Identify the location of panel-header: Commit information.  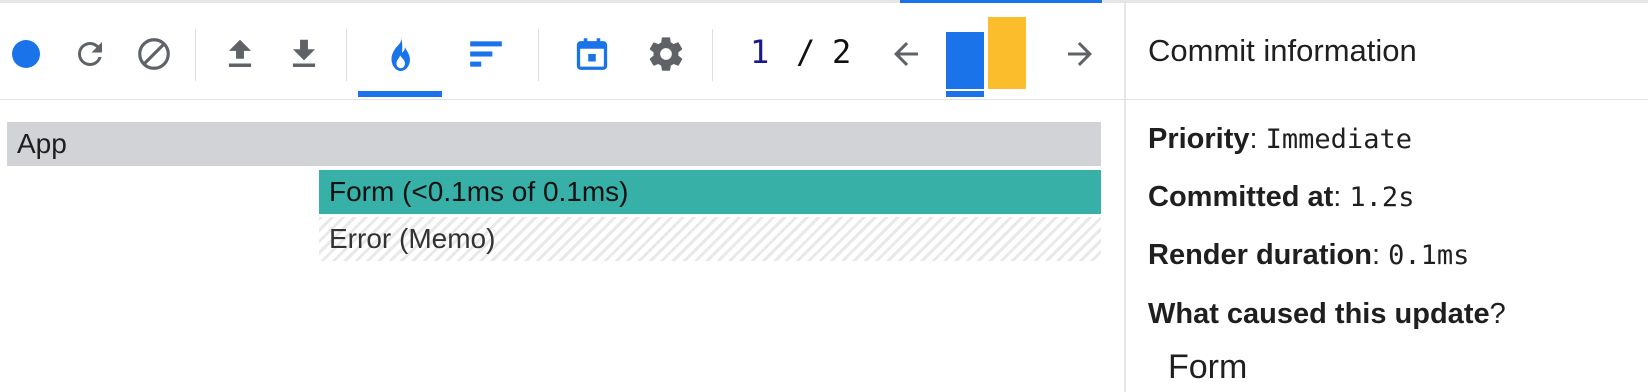
(1387, 51).